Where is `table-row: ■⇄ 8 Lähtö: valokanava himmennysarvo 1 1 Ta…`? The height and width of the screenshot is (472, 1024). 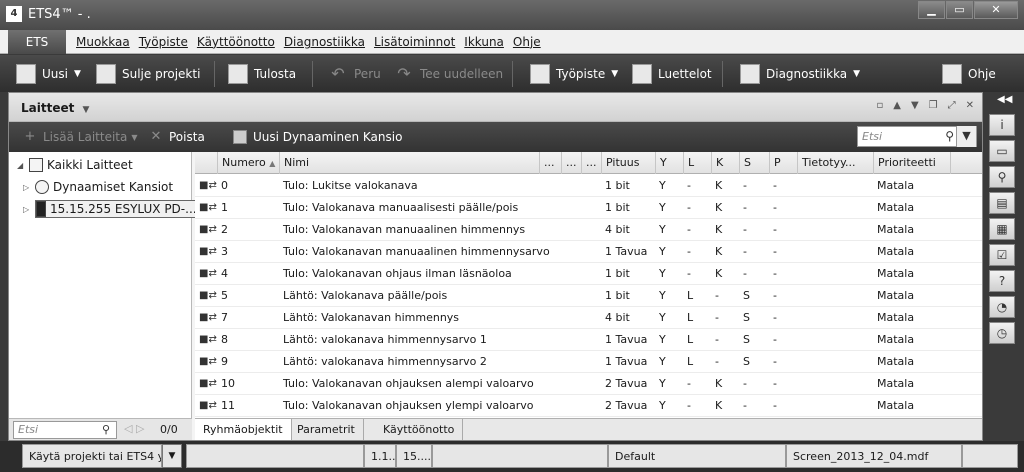
table-row: ■⇄ 8 Lähtö: valokanava himmennysarvo 1 1 Ta… is located at coordinates (588, 340).